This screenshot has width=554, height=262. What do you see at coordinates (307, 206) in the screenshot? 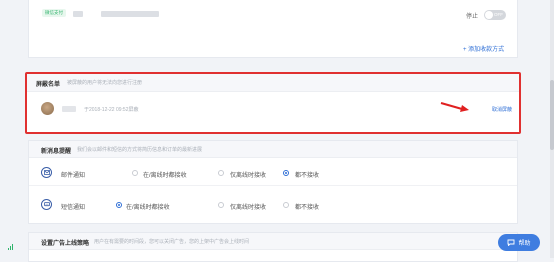
I see `sms-option-none-label: 都不接收` at bounding box center [307, 206].